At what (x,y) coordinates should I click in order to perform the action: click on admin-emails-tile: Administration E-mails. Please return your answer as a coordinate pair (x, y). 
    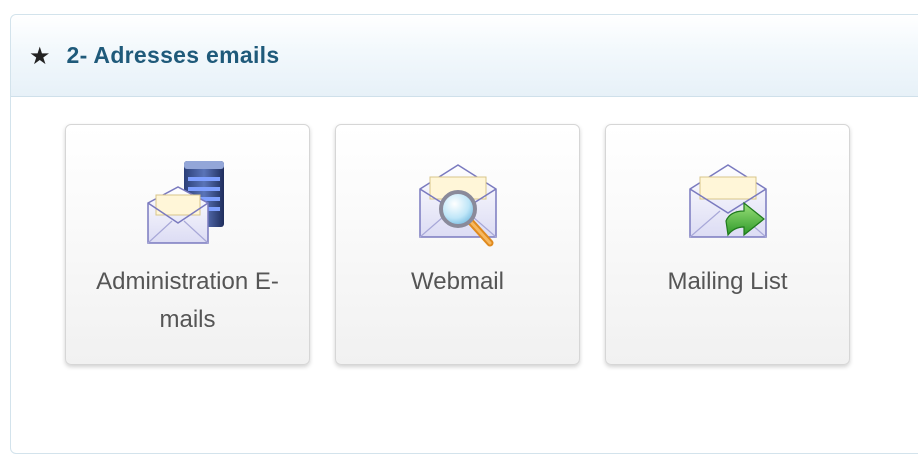
    Looking at the image, I should click on (187, 244).